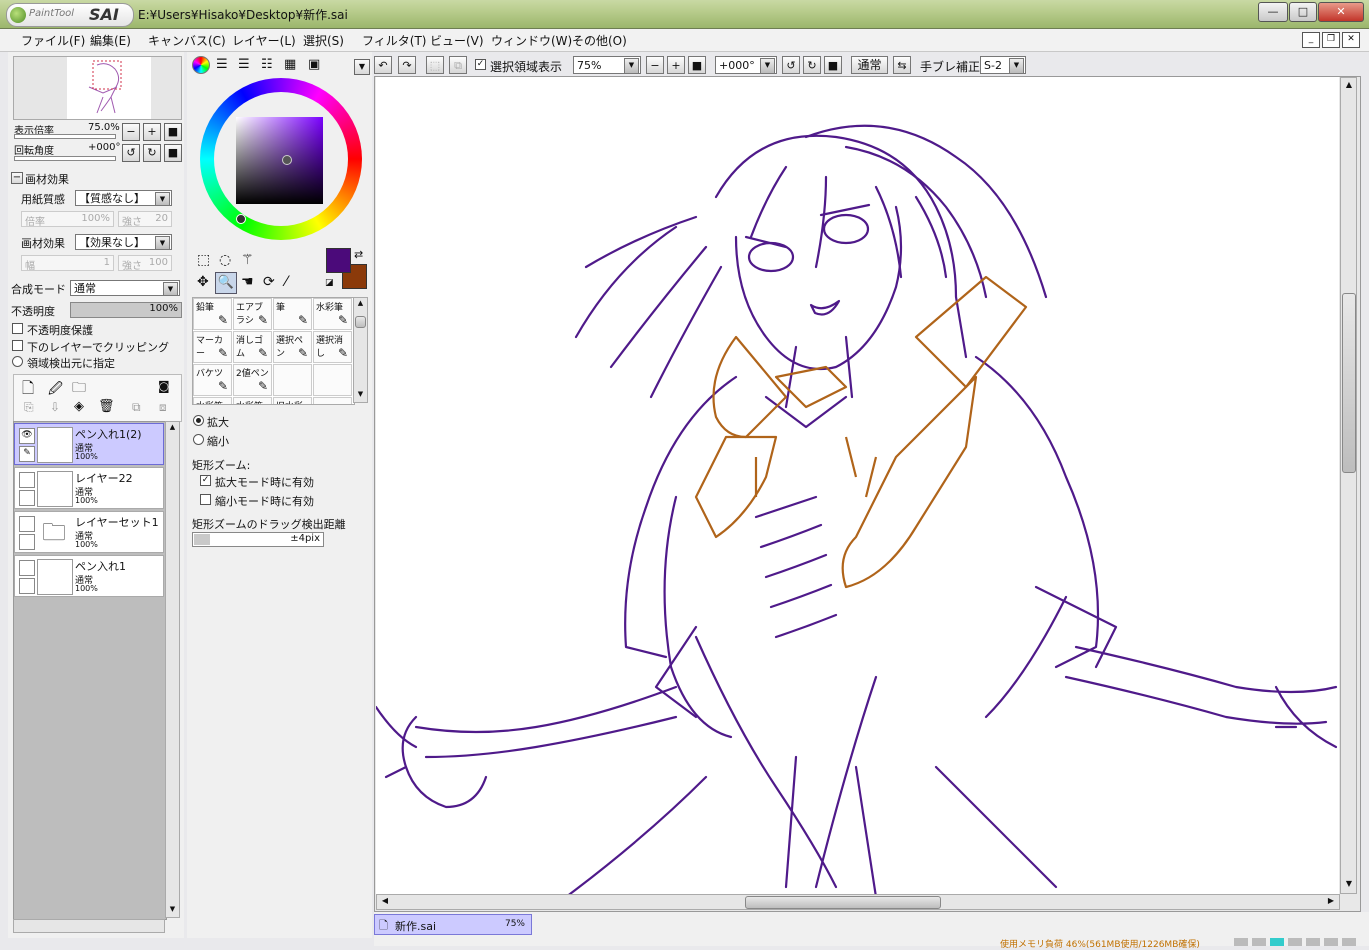 This screenshot has width=1369, height=950. I want to click on tool-9: 2値ペン ✎, so click(252, 380).